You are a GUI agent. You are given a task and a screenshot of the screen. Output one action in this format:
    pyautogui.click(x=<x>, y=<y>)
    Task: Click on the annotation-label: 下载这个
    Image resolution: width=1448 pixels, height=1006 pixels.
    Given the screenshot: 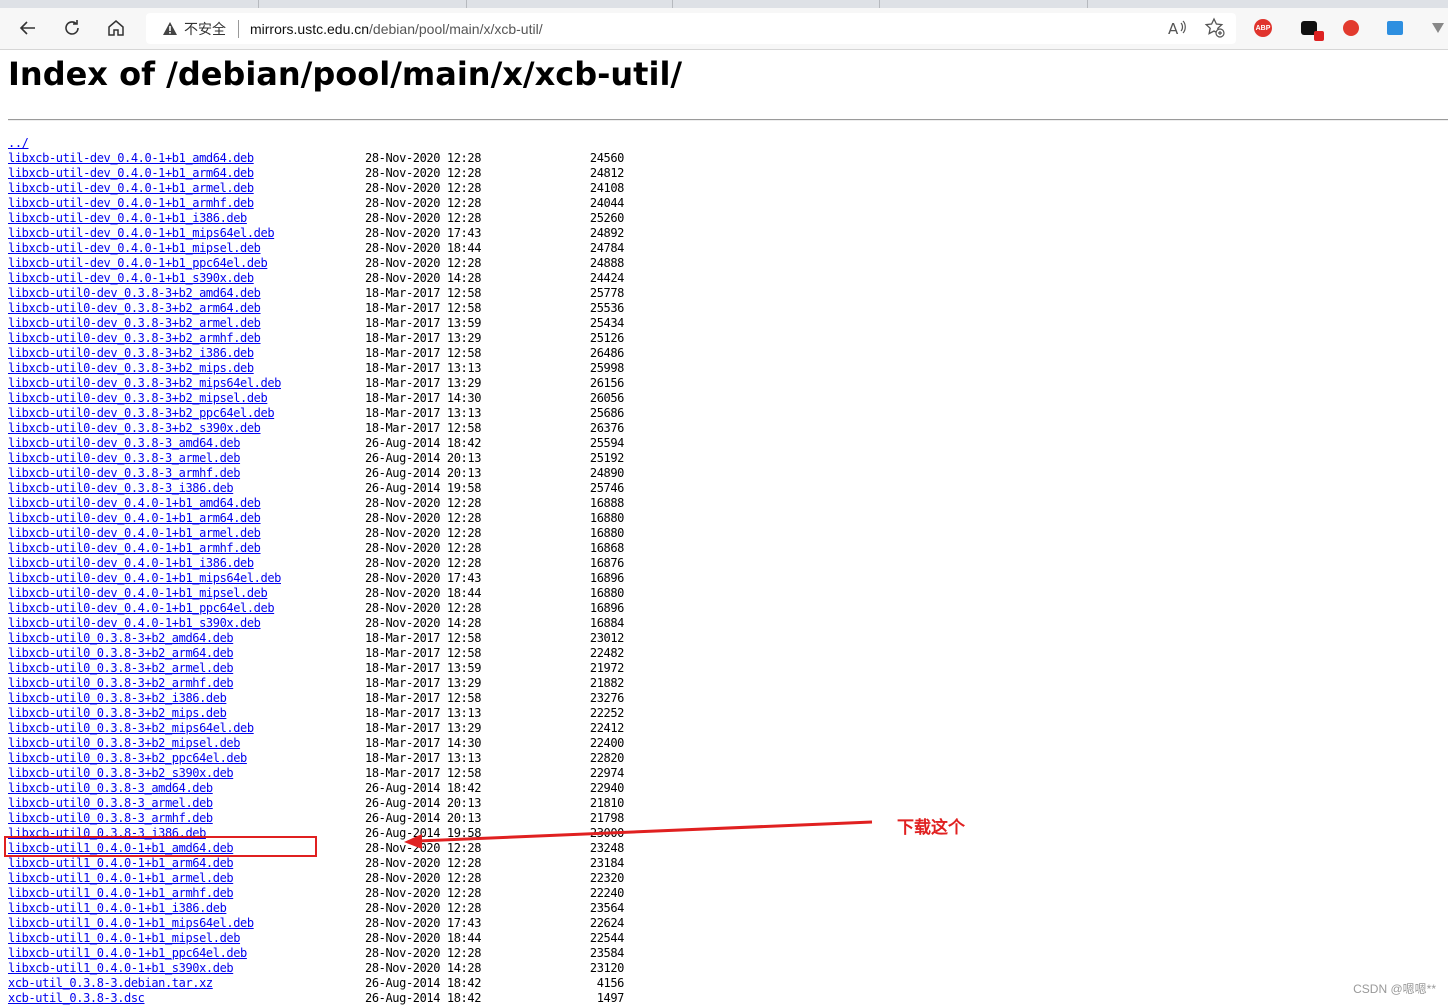 What is the action you would take?
    pyautogui.click(x=931, y=828)
    